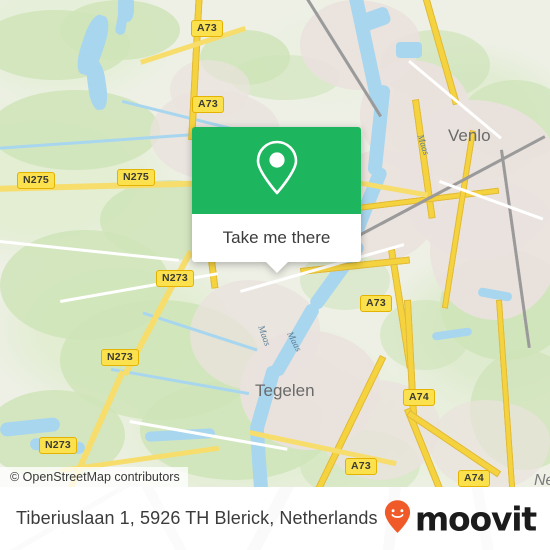  I want to click on moovit-pin-smiley-icon, so click(397, 518).